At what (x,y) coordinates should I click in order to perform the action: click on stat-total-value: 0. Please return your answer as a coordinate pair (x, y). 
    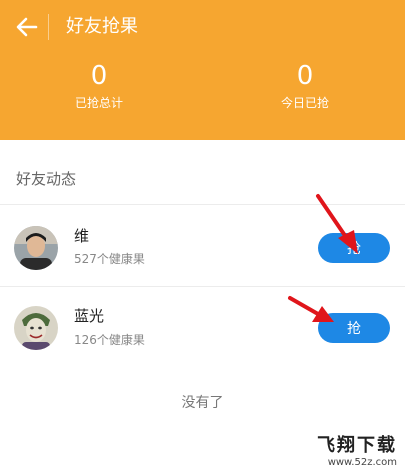
    Looking at the image, I should click on (99, 76).